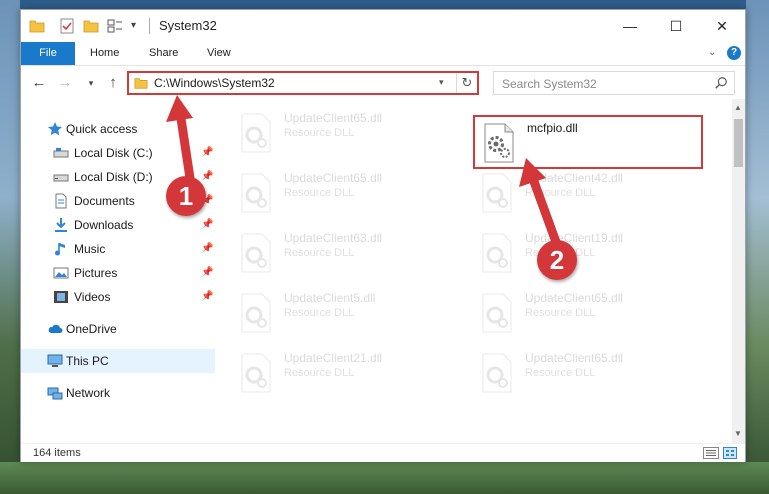 The image size is (769, 494). I want to click on forward-button: →, so click(65, 83).